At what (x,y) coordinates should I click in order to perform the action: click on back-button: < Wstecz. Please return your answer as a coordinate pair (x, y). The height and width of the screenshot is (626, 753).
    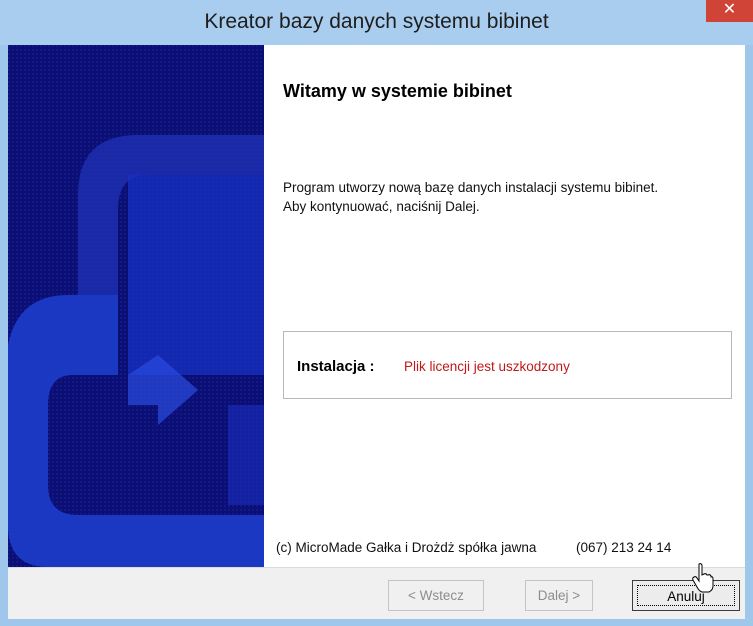
    Looking at the image, I should click on (436, 595).